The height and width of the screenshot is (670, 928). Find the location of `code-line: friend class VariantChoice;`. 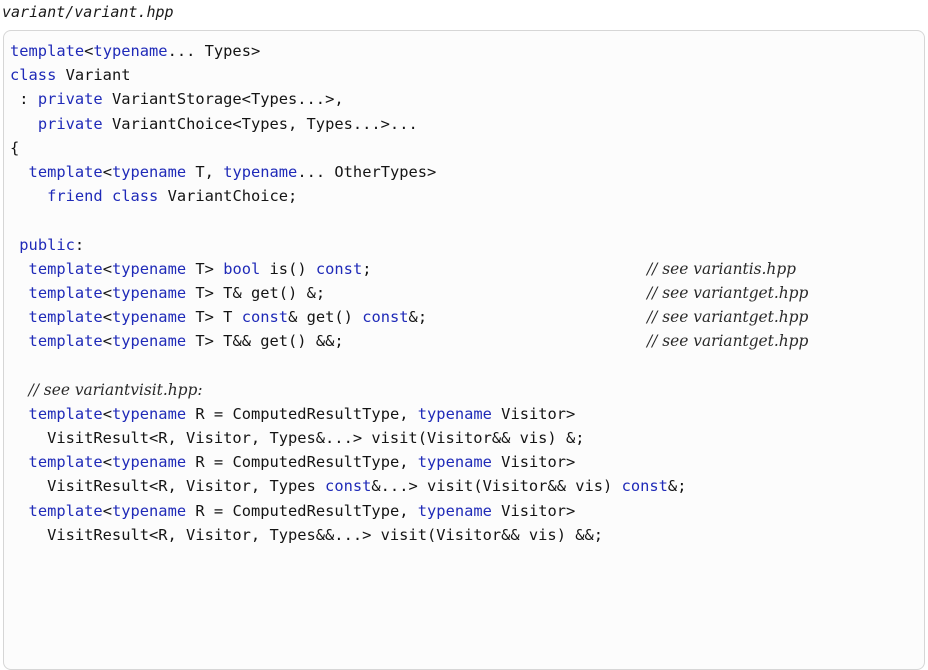

code-line: friend class VariantChoice; is located at coordinates (348, 196).